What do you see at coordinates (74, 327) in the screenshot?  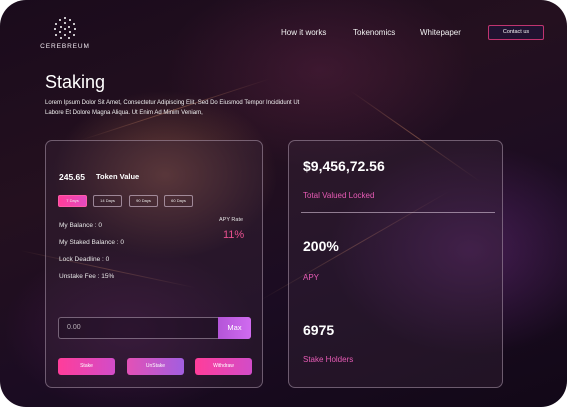 I see `stake-amount-placeholder: 0.00` at bounding box center [74, 327].